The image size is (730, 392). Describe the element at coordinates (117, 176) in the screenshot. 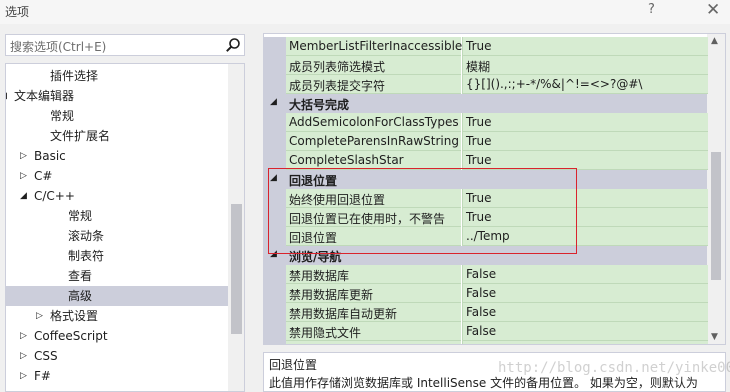

I see `tree-item: ▷ C#` at that location.